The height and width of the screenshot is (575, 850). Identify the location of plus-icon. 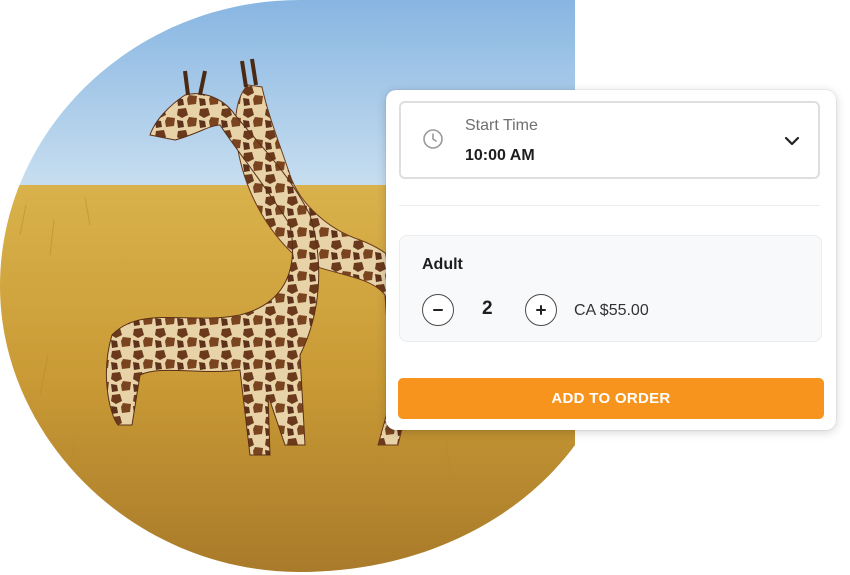
(541, 310).